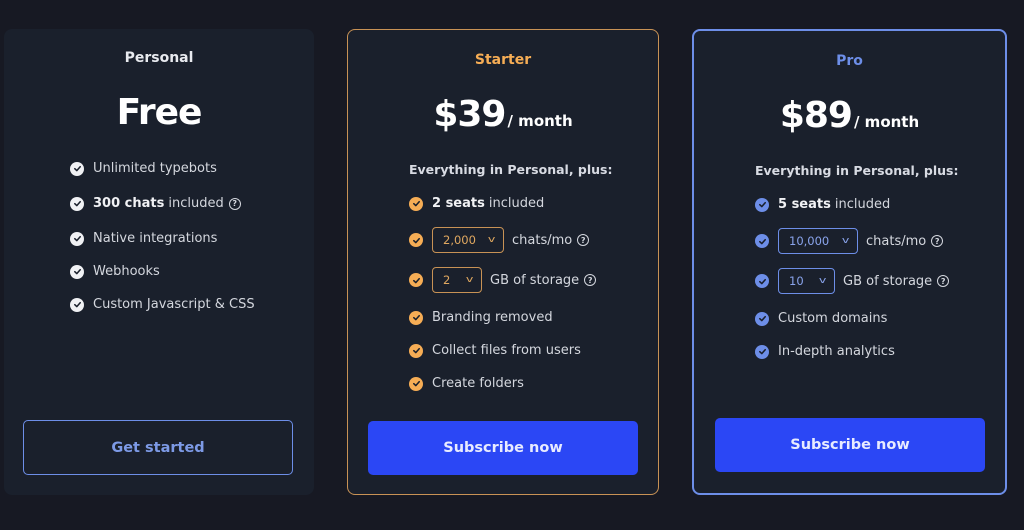 The width and height of the screenshot is (1024, 530). Describe the element at coordinates (478, 383) in the screenshot. I see `feature-text: Create folders` at that location.